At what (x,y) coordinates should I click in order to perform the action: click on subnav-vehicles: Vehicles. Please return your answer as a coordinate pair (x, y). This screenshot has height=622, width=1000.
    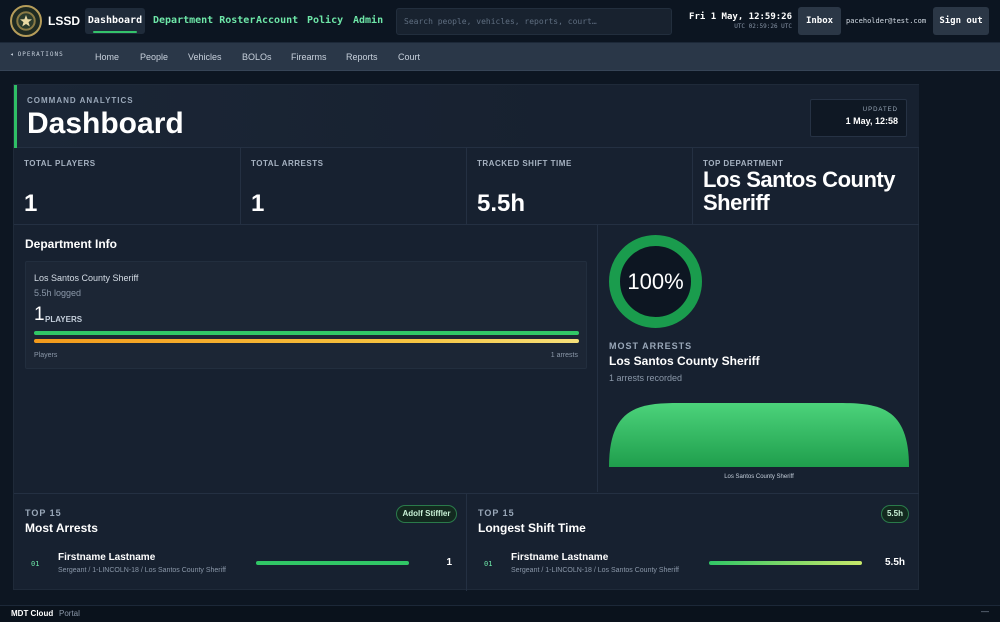
    Looking at the image, I should click on (205, 57).